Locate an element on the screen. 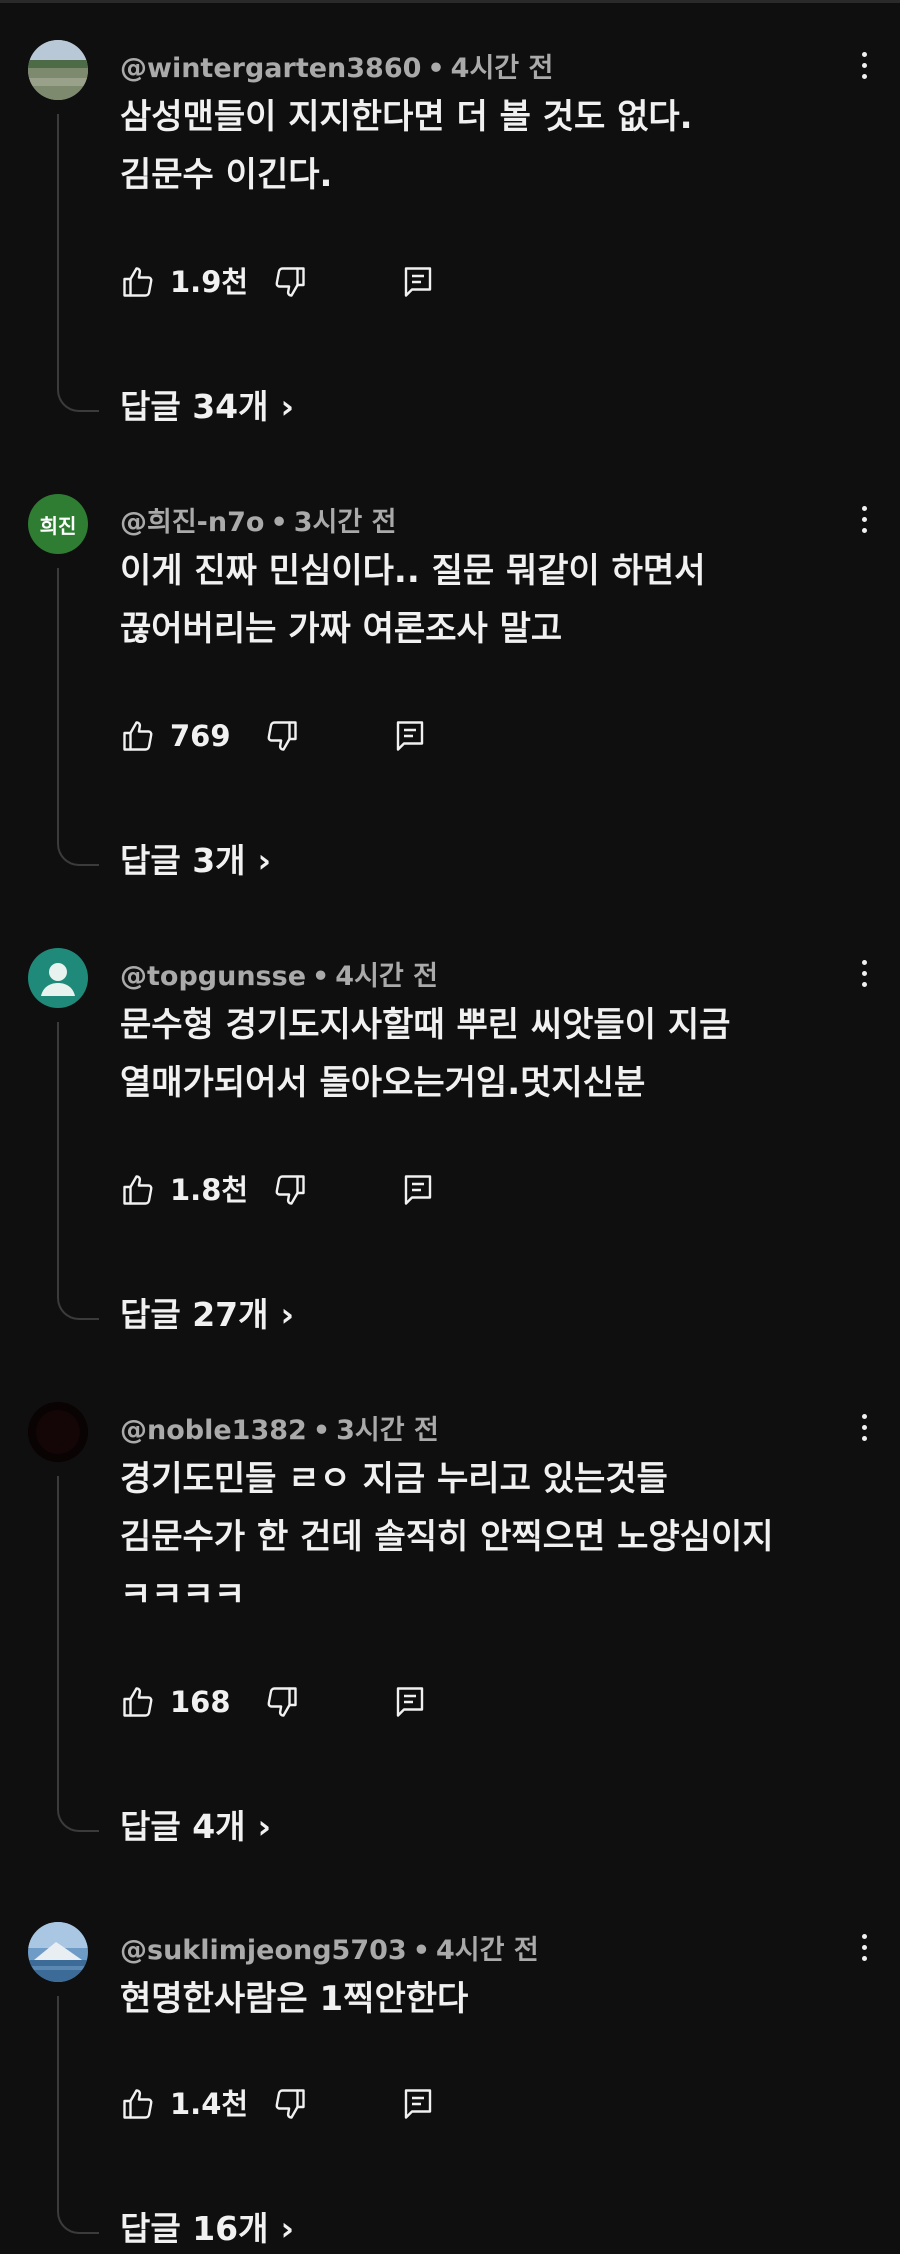  like-count: 769 is located at coordinates (200, 736).